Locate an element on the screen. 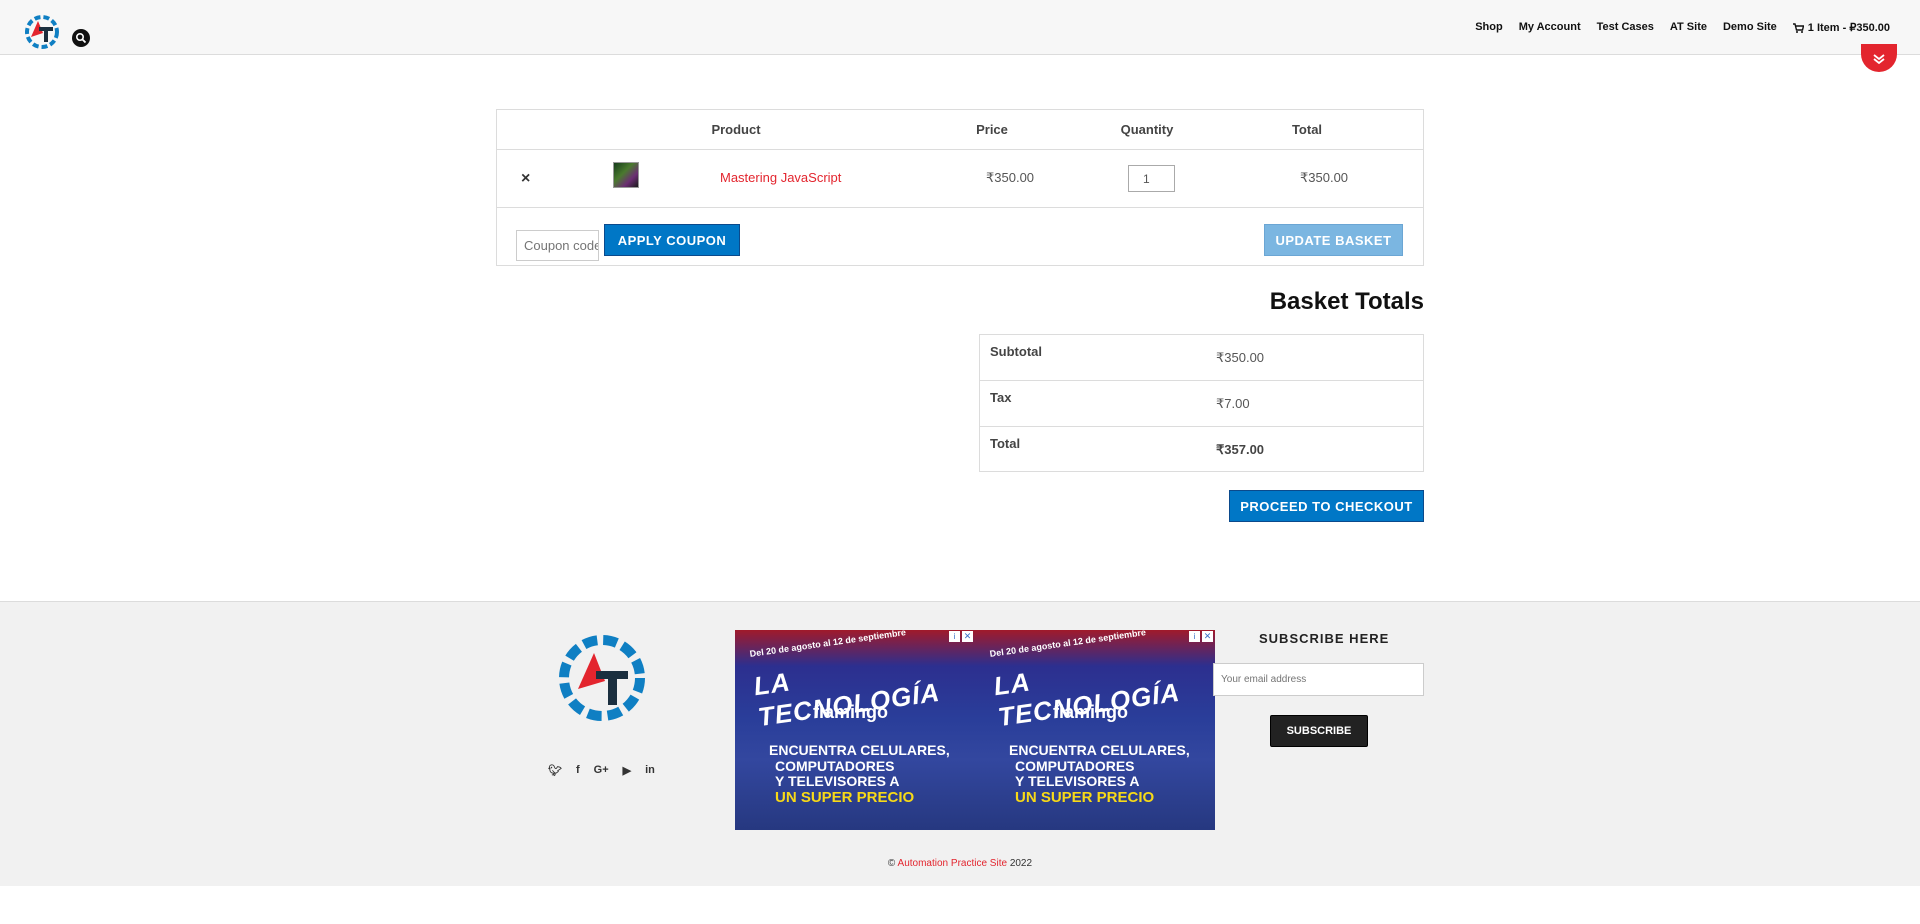 The image size is (1920, 924). nav-shop: Shop is located at coordinates (1489, 27).